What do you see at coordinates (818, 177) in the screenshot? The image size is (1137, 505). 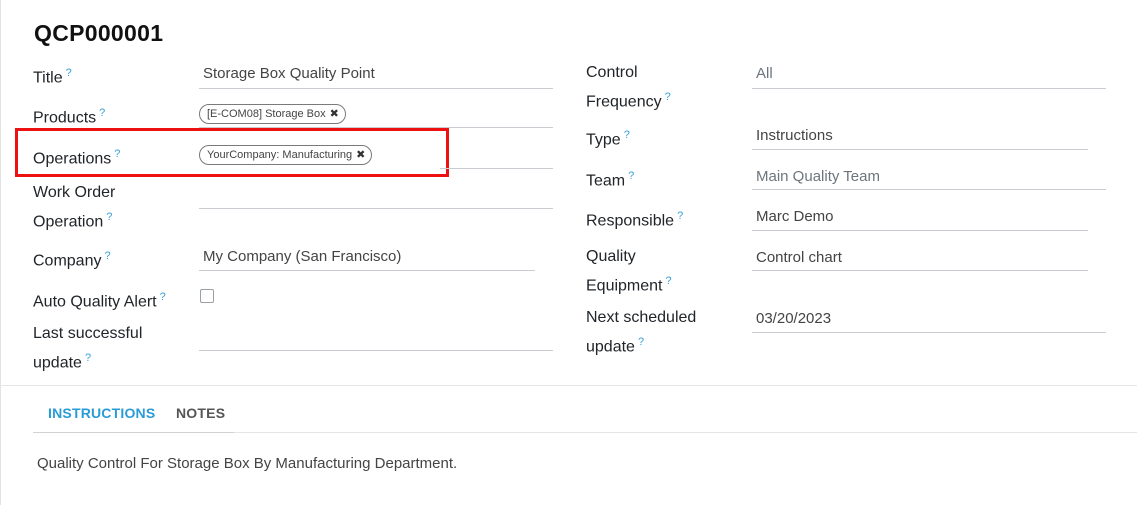 I see `team-field-value: Main Quality Team` at bounding box center [818, 177].